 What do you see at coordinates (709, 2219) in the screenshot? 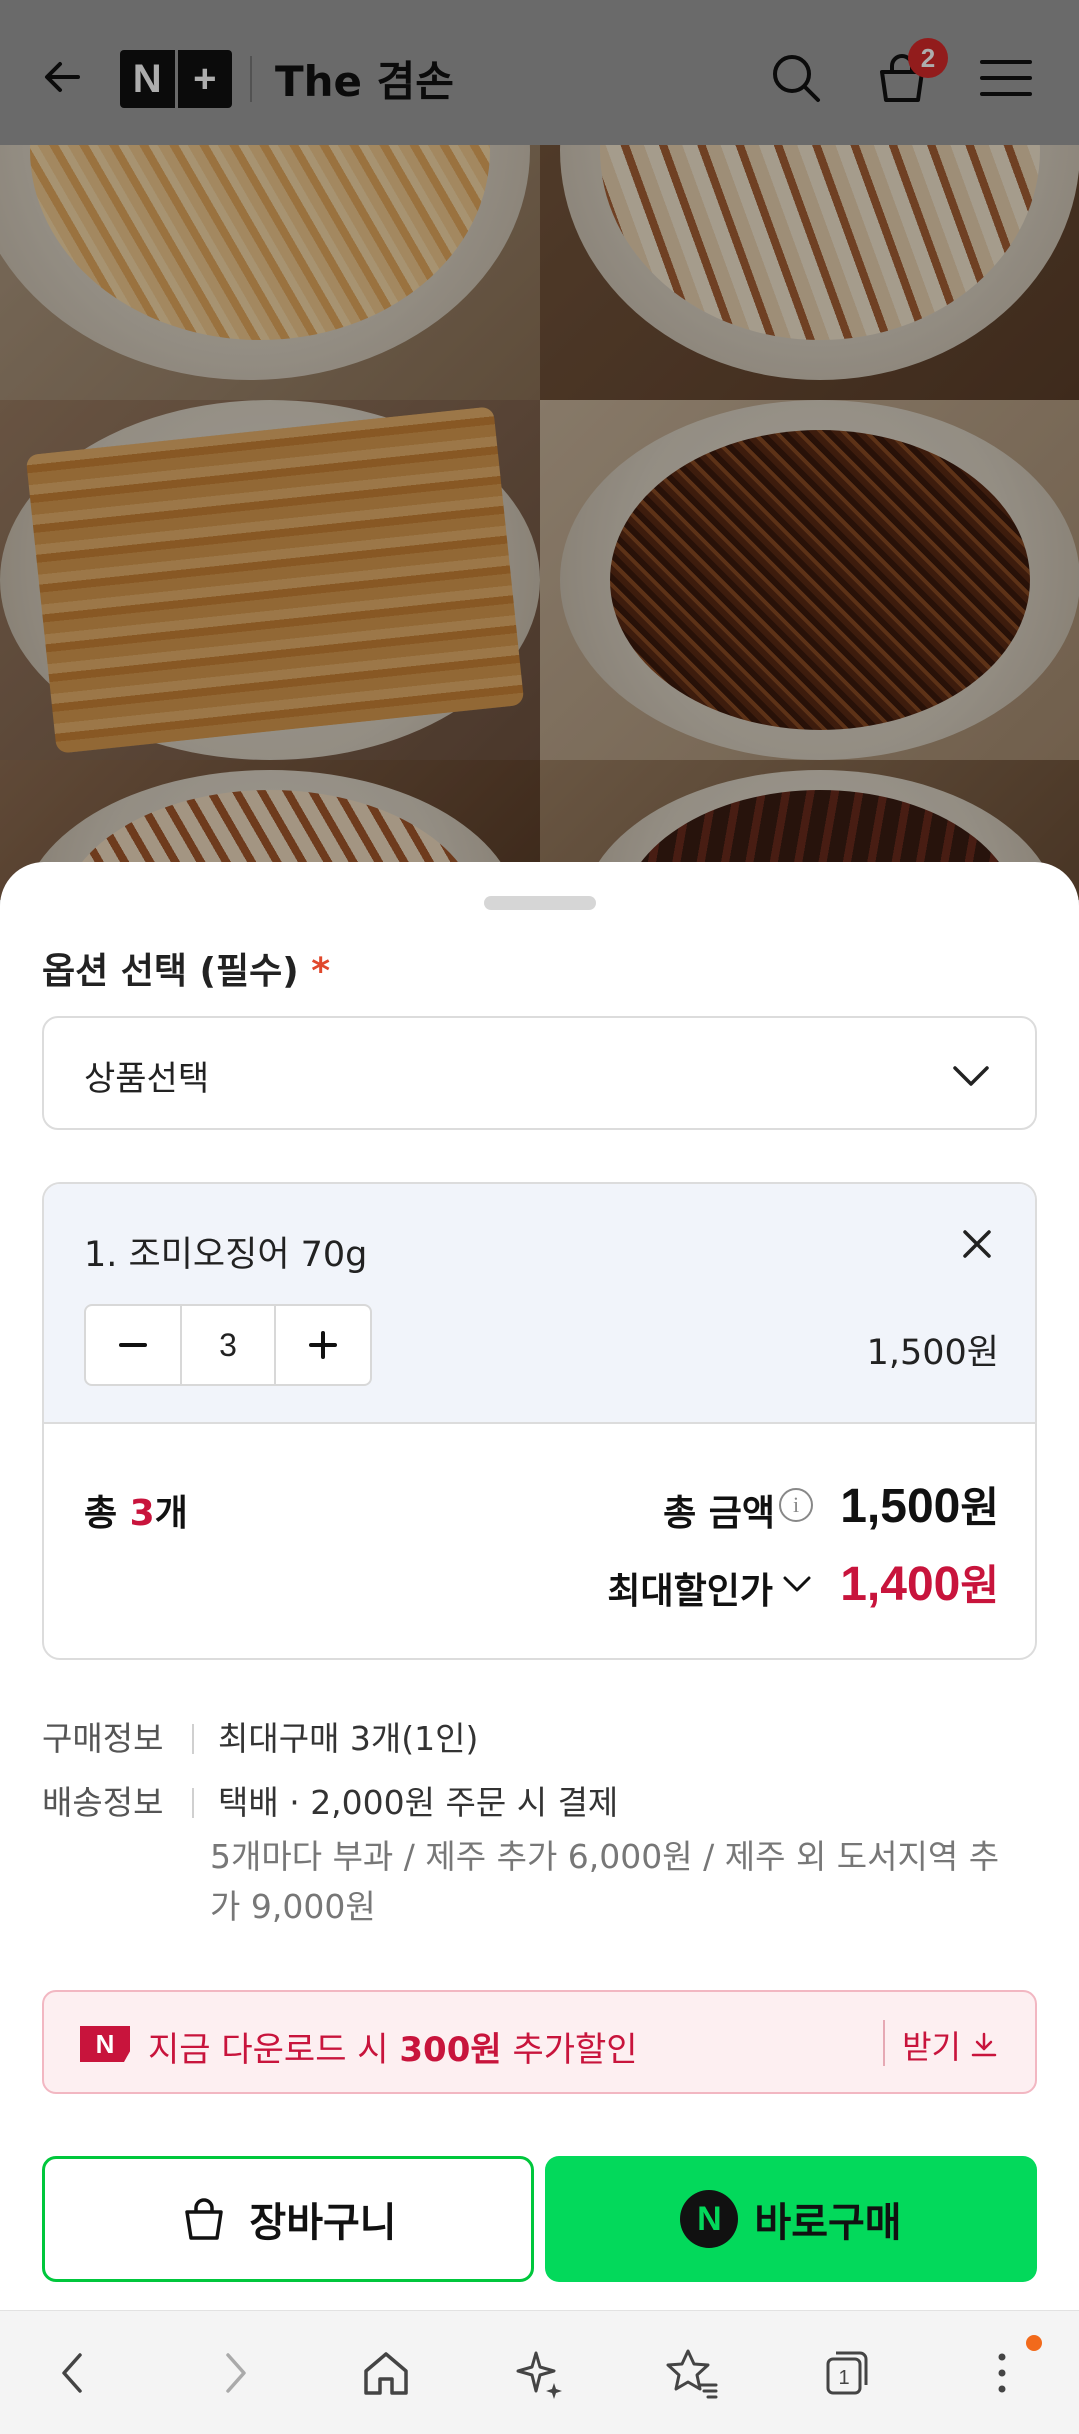
I see `naver-pay-logo-icon: N` at bounding box center [709, 2219].